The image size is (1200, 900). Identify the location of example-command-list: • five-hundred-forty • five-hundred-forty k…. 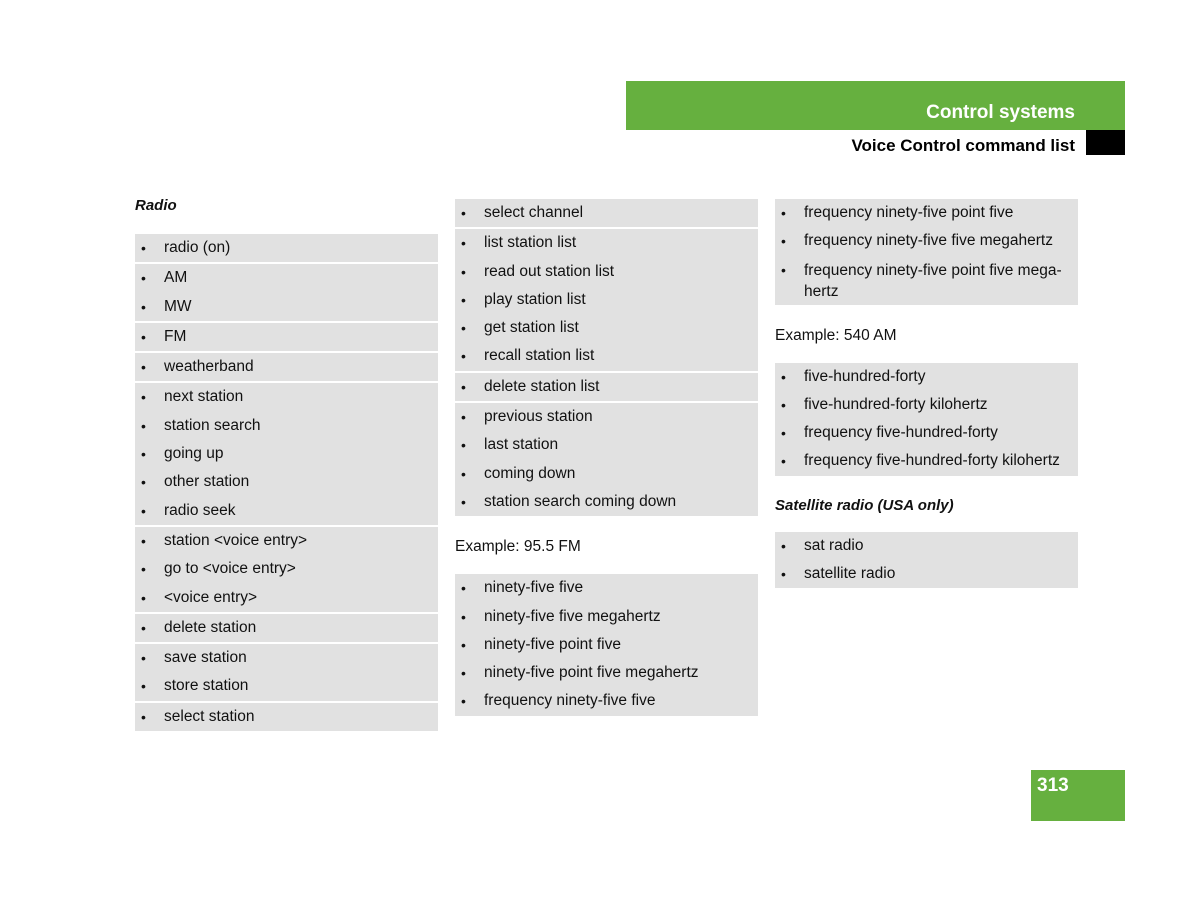
(926, 419).